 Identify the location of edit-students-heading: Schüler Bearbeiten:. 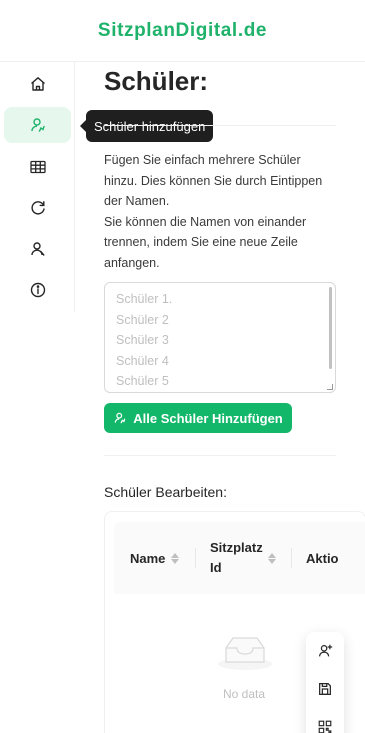
(165, 492).